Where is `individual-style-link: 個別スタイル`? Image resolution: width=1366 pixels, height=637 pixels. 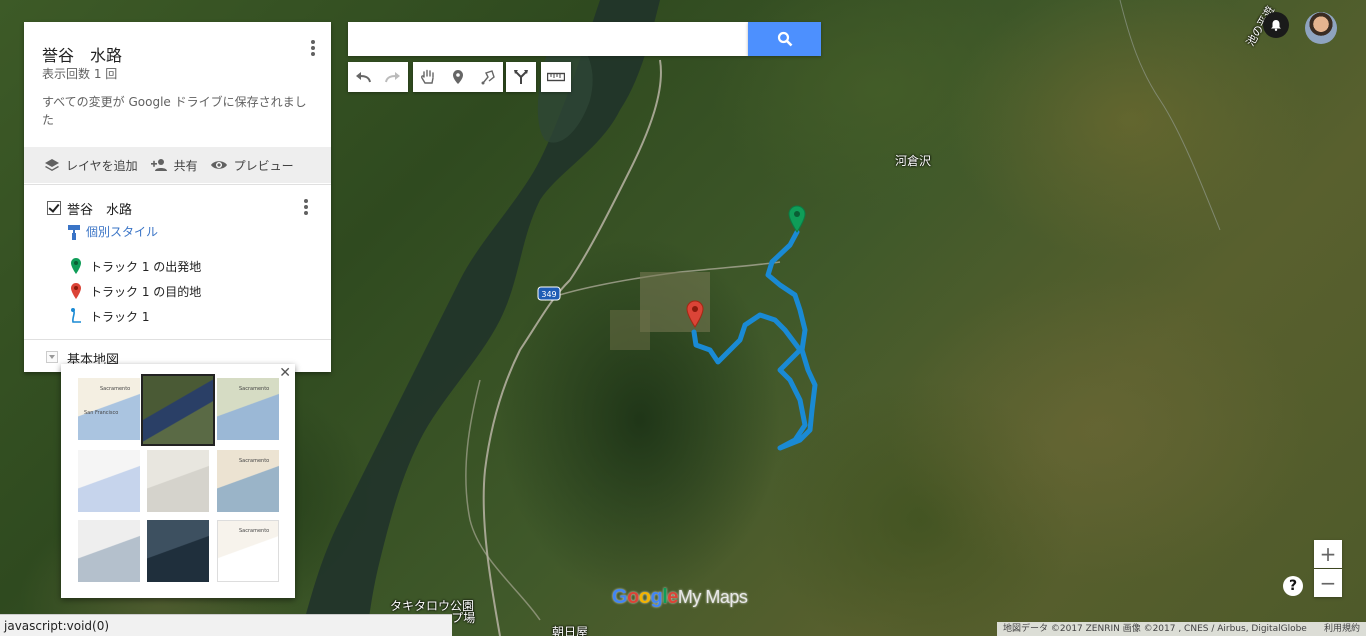 individual-style-link: 個別スタイル is located at coordinates (113, 231).